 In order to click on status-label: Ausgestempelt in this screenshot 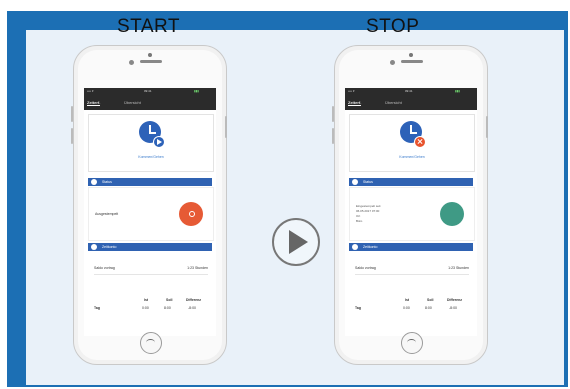, I will do `click(107, 214)`.